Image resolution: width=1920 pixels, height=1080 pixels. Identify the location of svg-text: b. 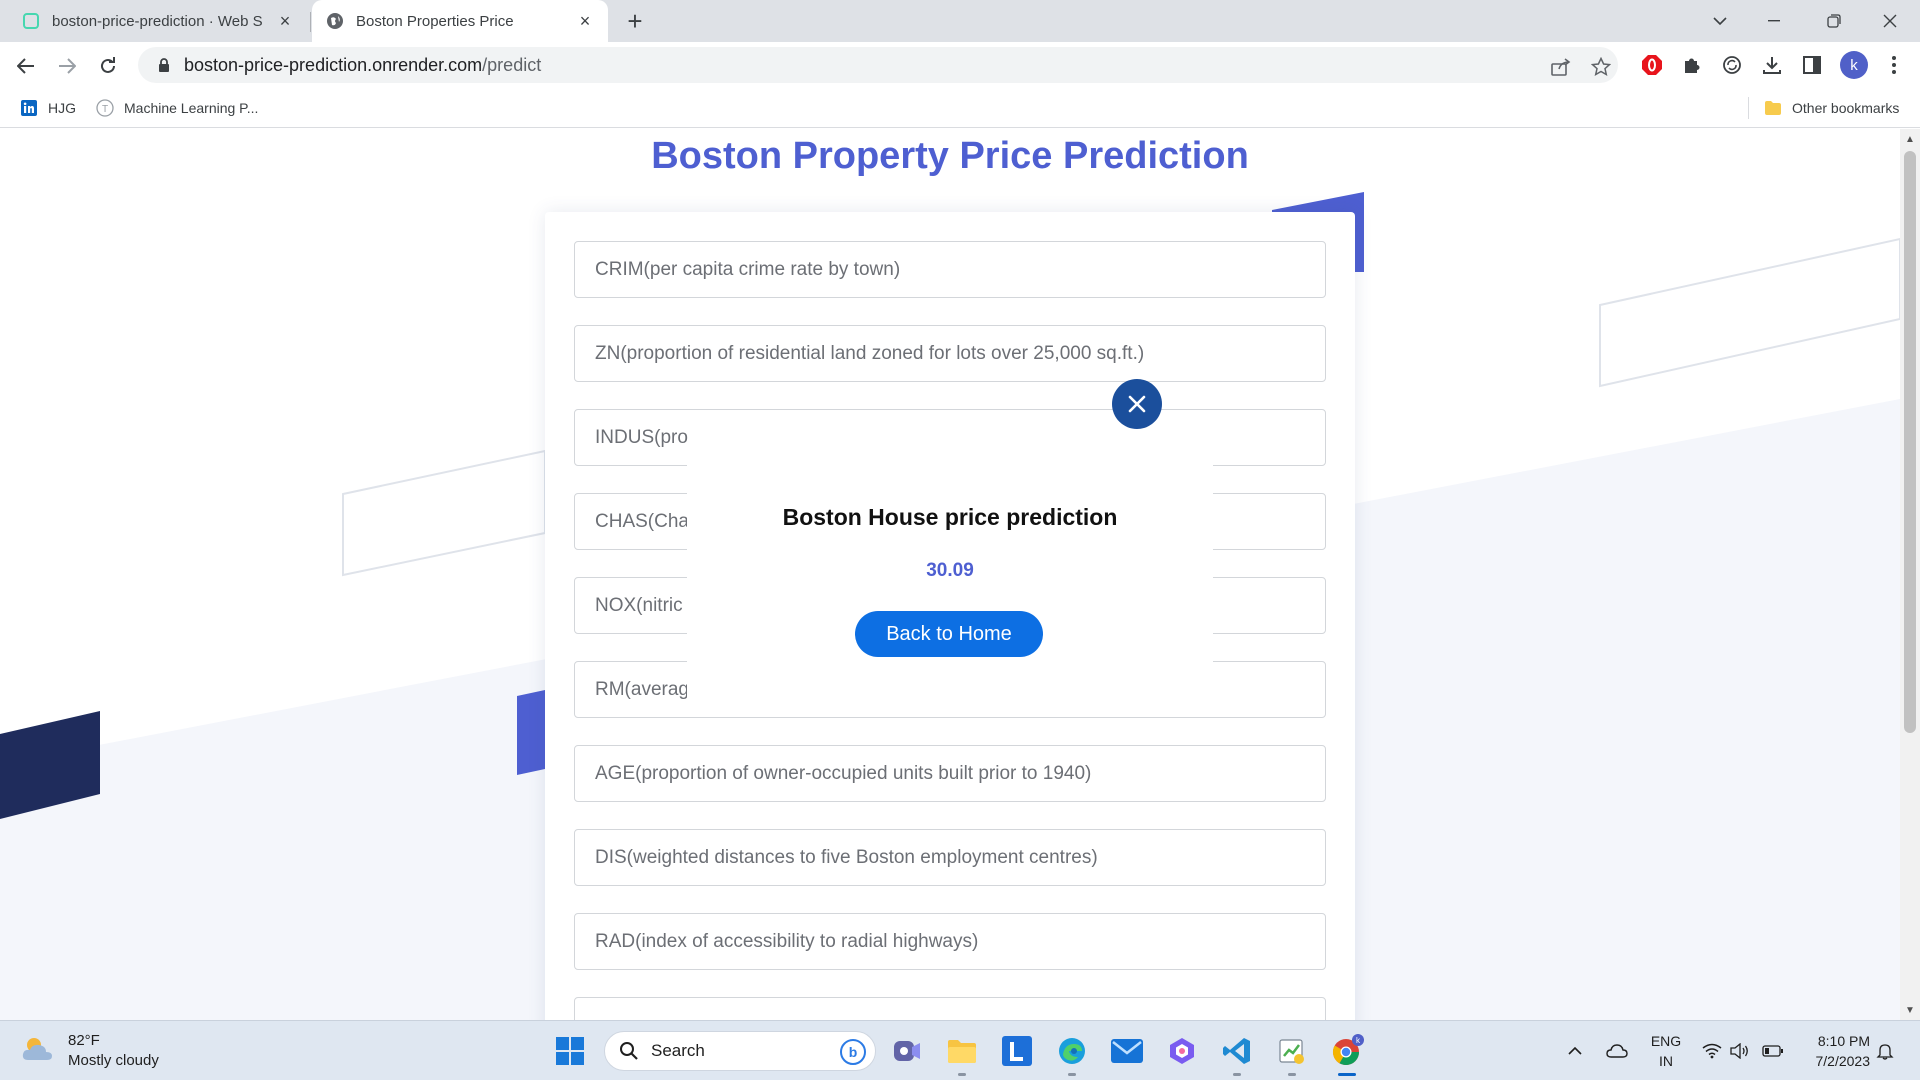
(853, 1052).